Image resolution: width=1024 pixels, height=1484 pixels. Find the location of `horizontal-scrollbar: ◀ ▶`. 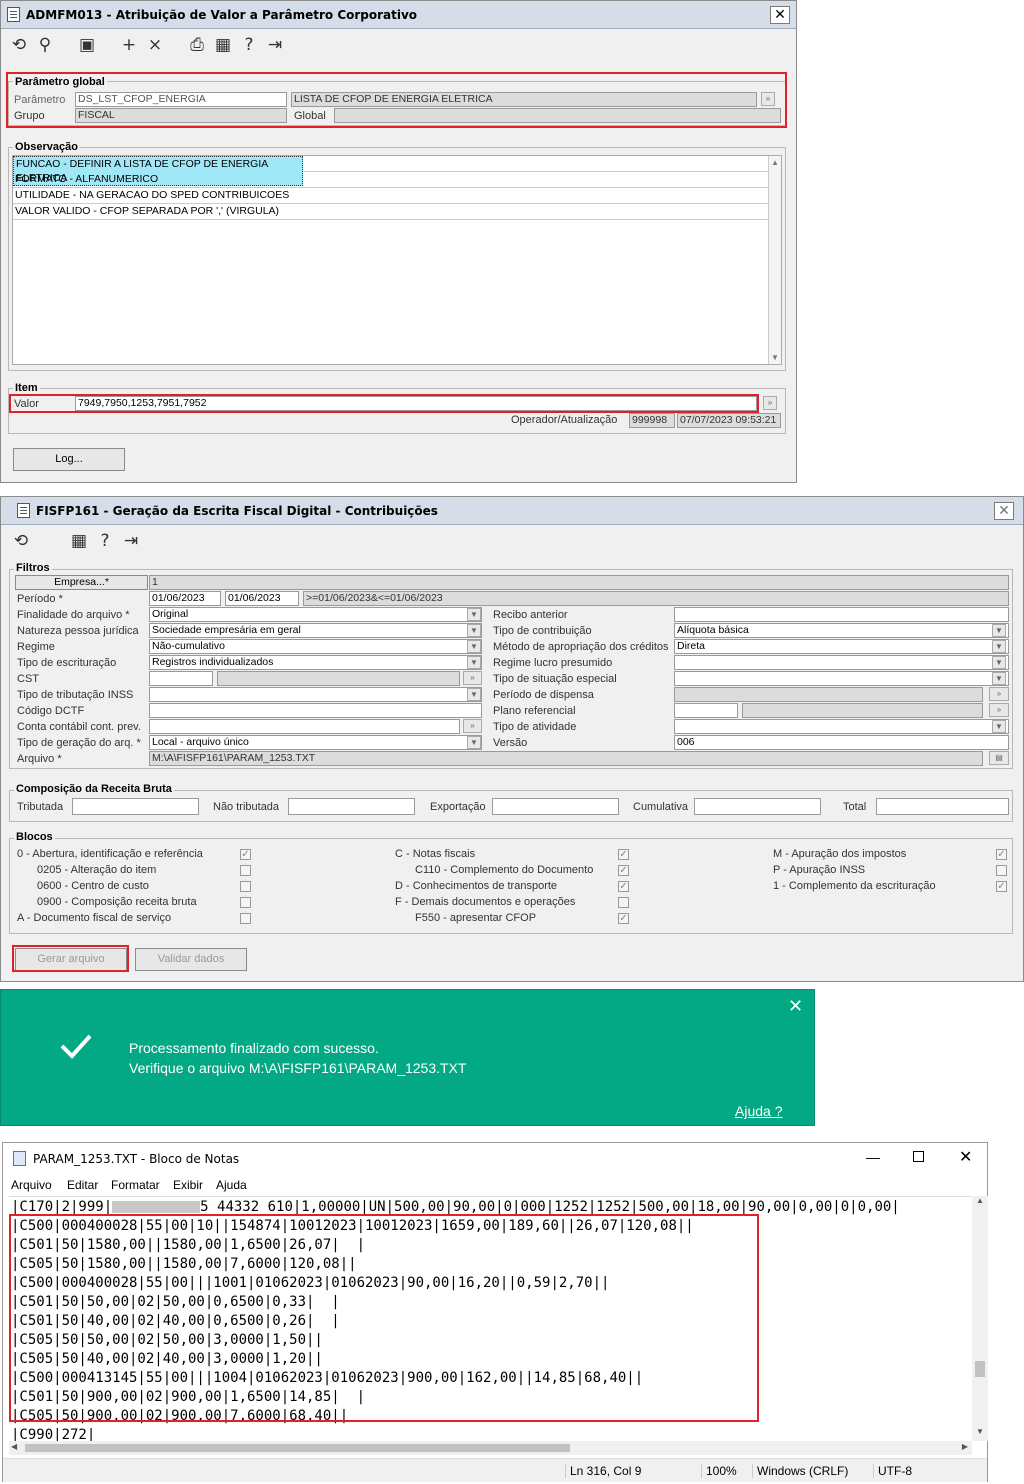

horizontal-scrollbar: ◀ ▶ is located at coordinates (490, 1448).